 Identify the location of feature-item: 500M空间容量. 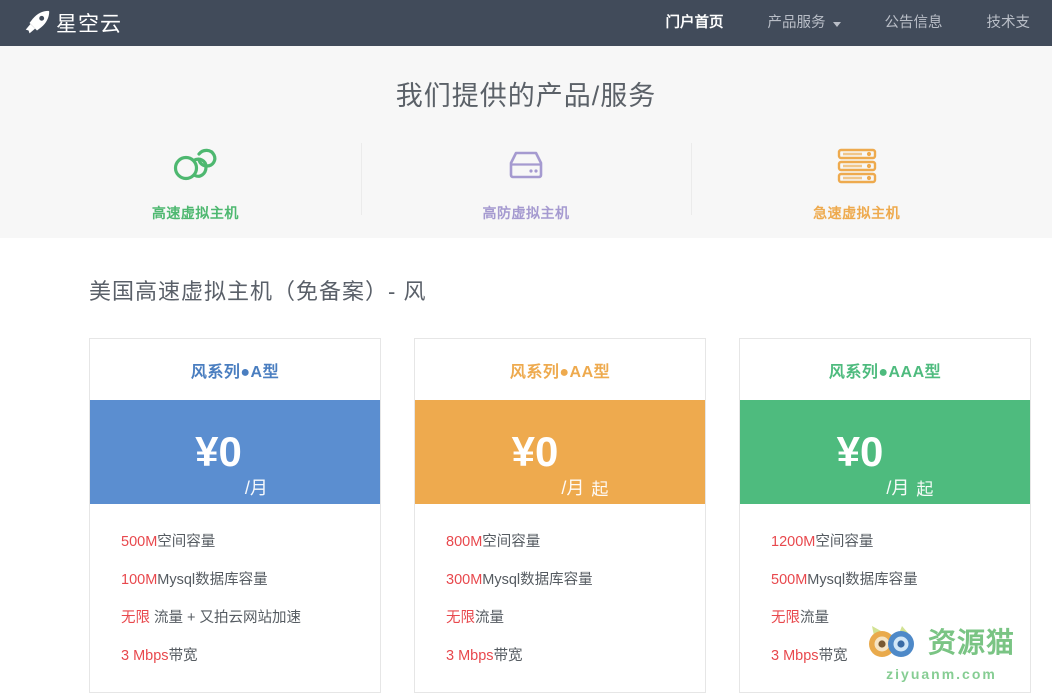
(250, 540).